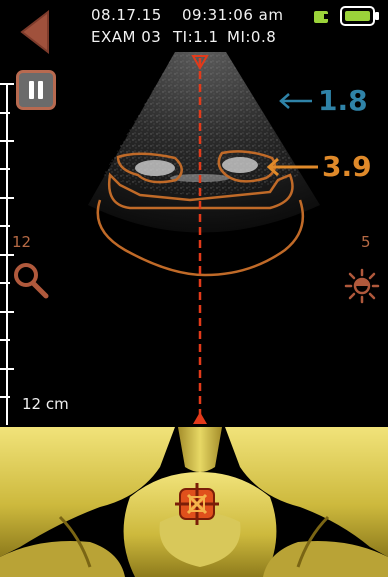 Image resolution: width=388 pixels, height=577 pixels. What do you see at coordinates (295, 101) in the screenshot?
I see `blue-arrow-icon` at bounding box center [295, 101].